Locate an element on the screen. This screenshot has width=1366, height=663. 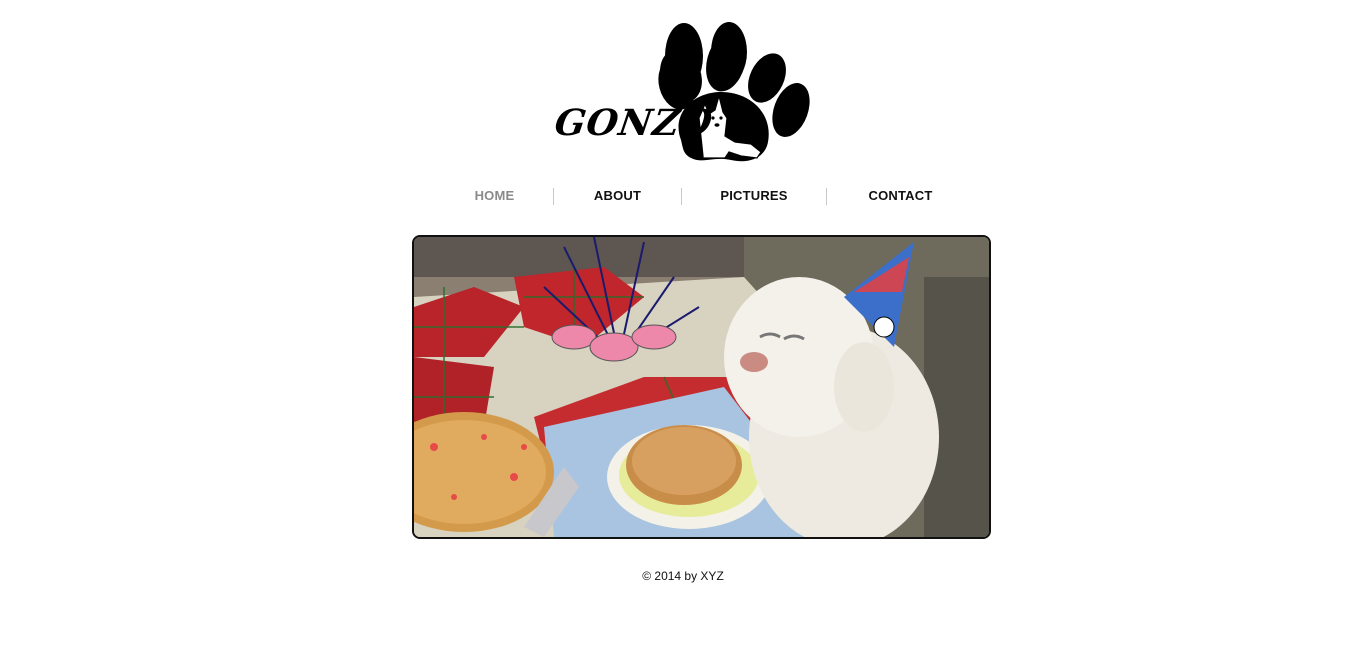
site-logo: GONZO is located at coordinates (683, 92).